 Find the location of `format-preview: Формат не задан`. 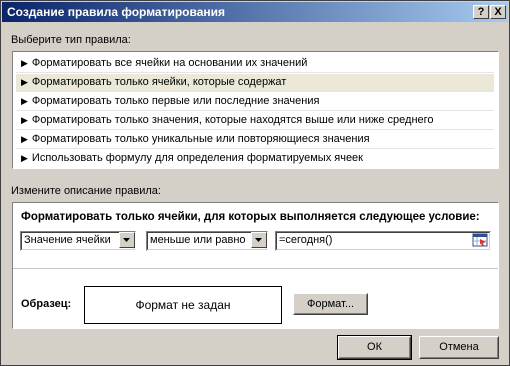

format-preview: Формат не задан is located at coordinates (183, 305).